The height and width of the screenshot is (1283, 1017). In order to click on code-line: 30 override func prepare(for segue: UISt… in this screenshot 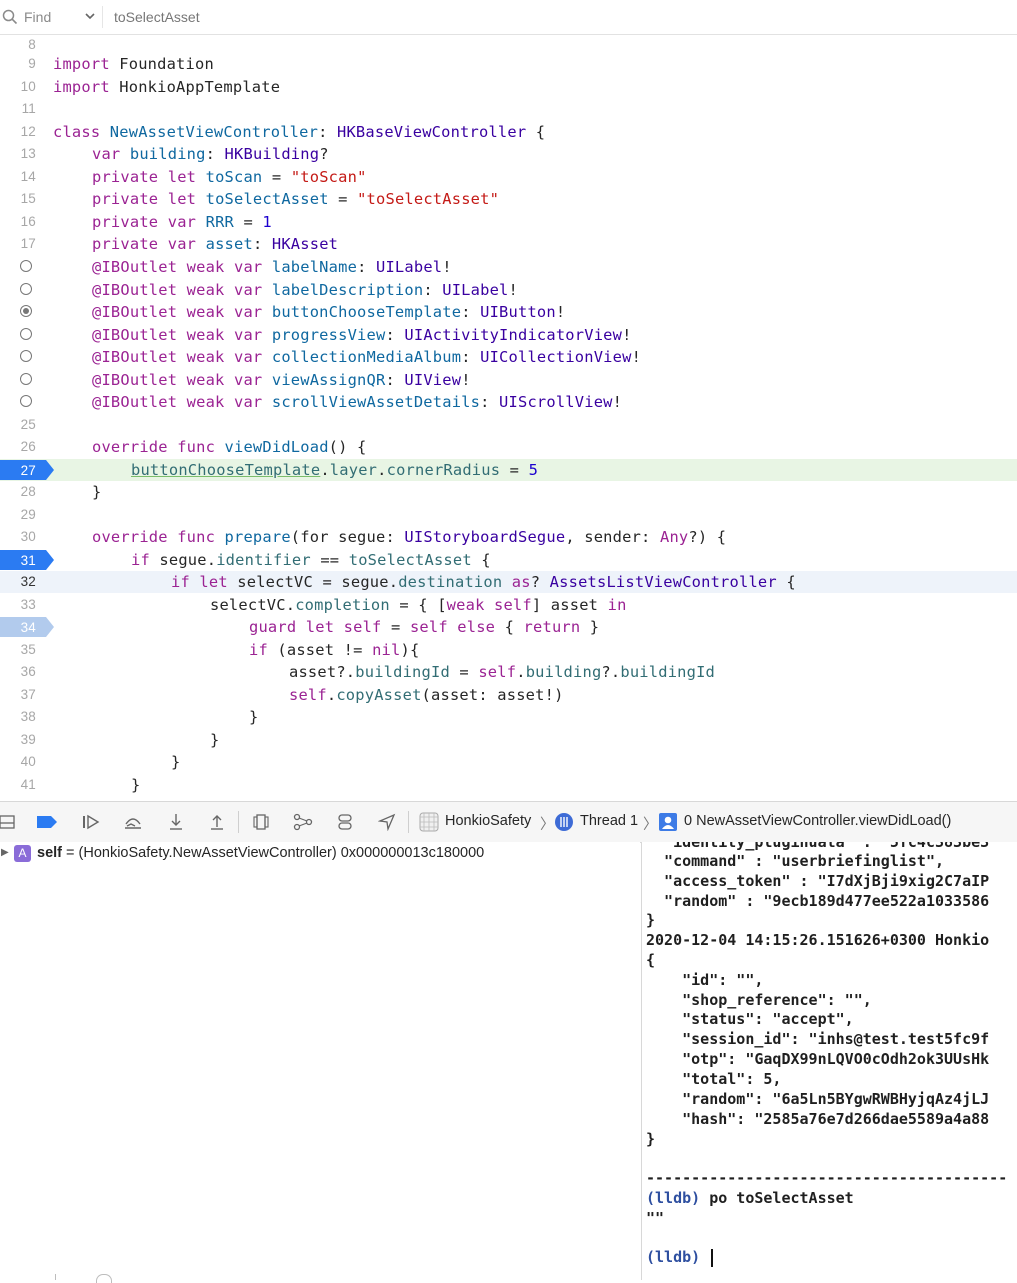, I will do `click(508, 537)`.